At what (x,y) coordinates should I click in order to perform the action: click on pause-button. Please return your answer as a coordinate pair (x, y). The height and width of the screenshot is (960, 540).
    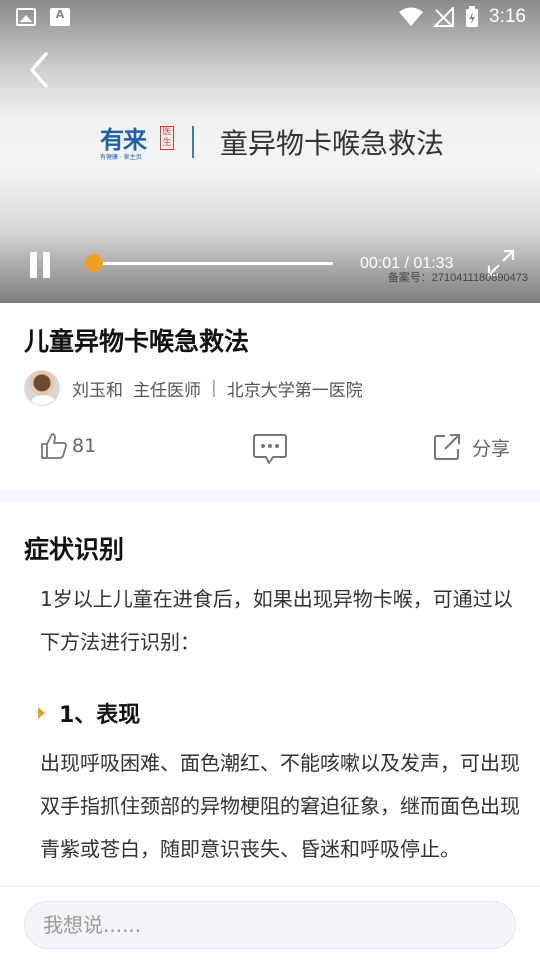
    Looking at the image, I should click on (40, 265).